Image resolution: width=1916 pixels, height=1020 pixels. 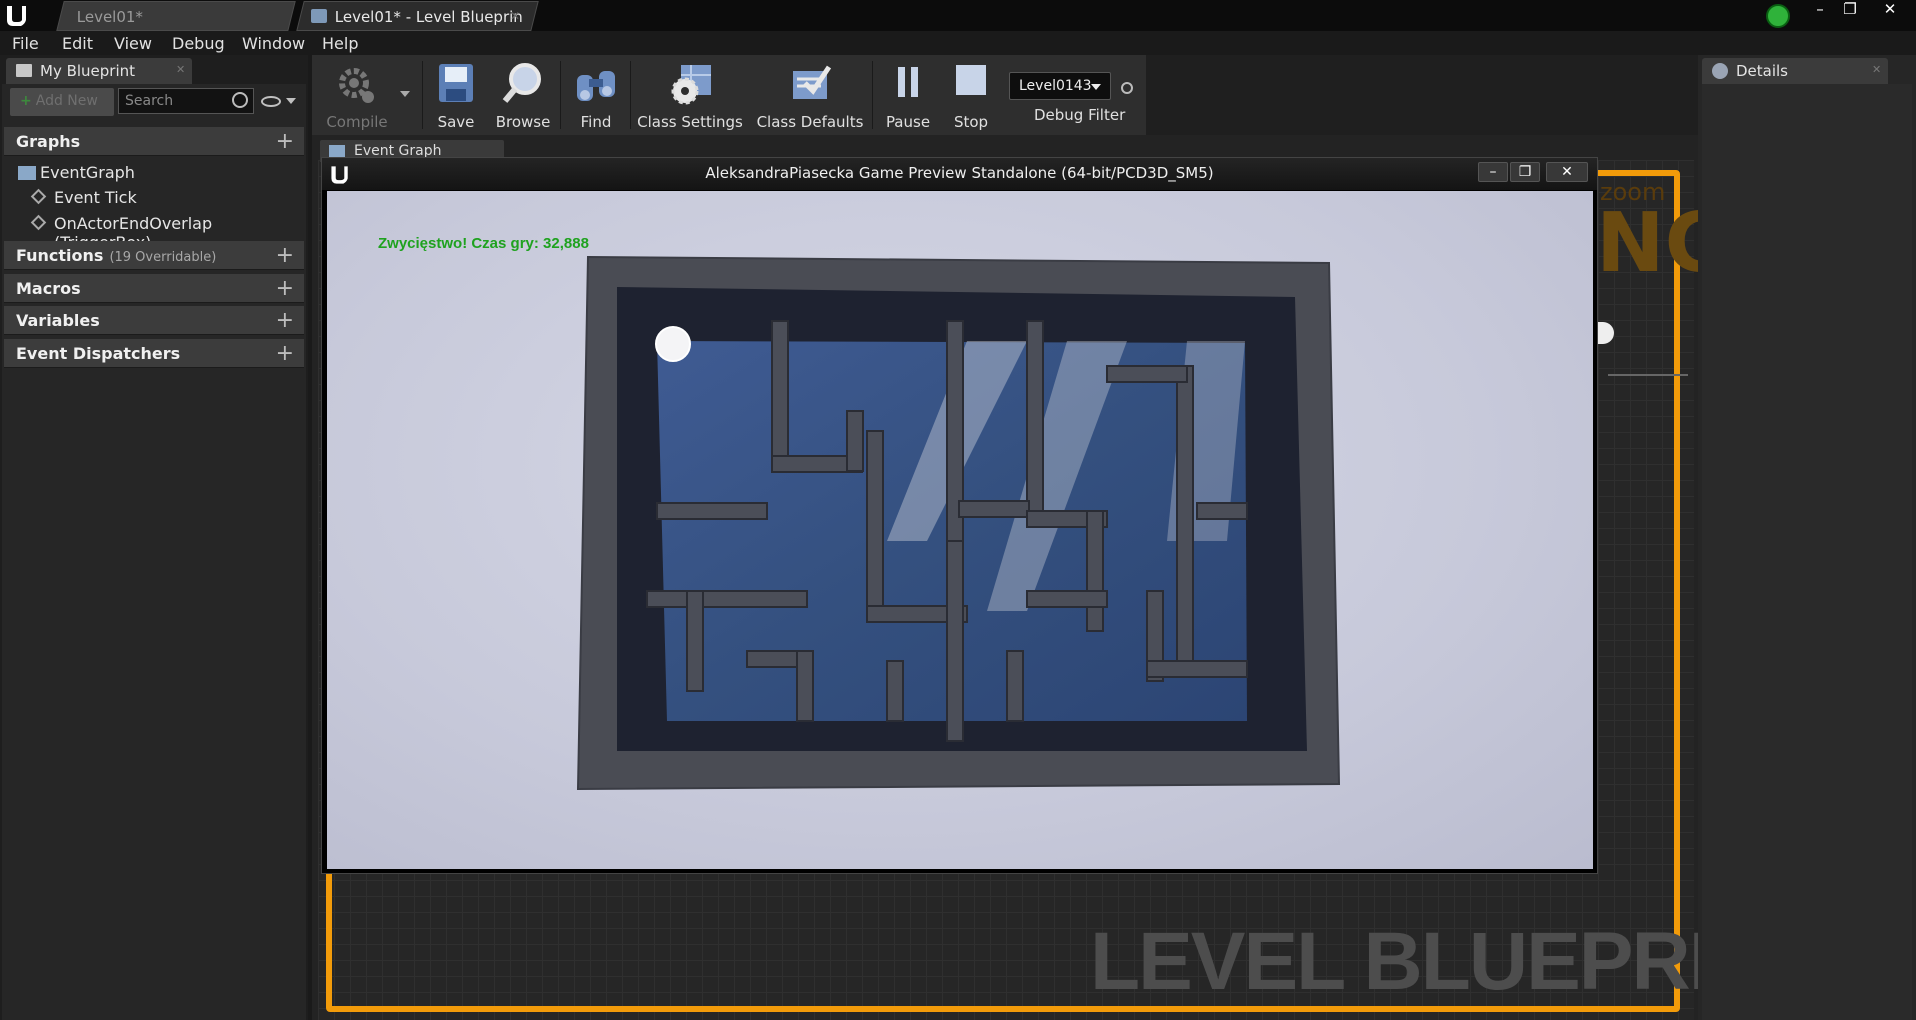 What do you see at coordinates (810, 122) in the screenshot?
I see `class-defaults-label: Class Defaults` at bounding box center [810, 122].